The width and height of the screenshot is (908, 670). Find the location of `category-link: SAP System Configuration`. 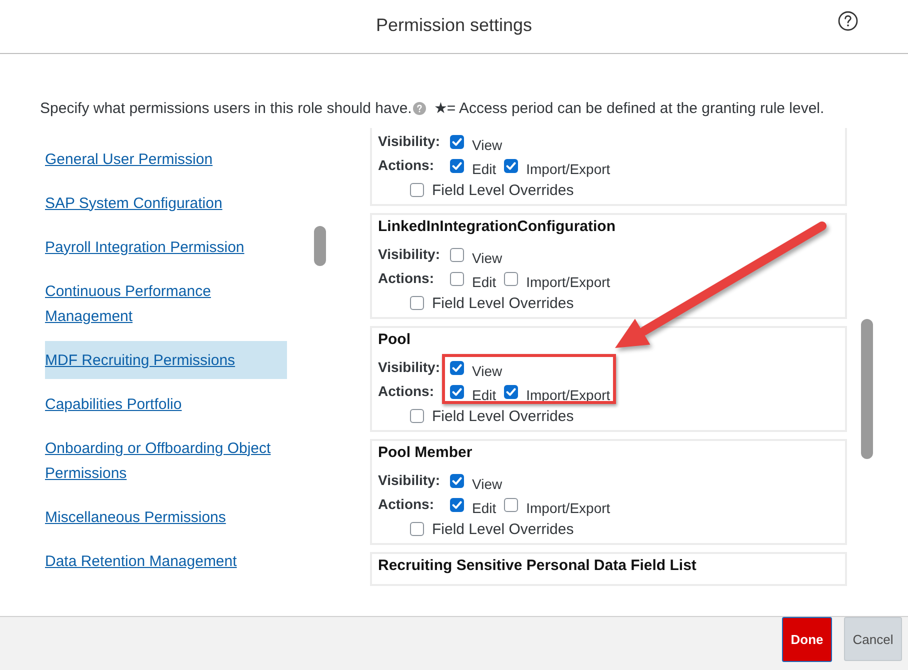

category-link: SAP System Configuration is located at coordinates (166, 203).